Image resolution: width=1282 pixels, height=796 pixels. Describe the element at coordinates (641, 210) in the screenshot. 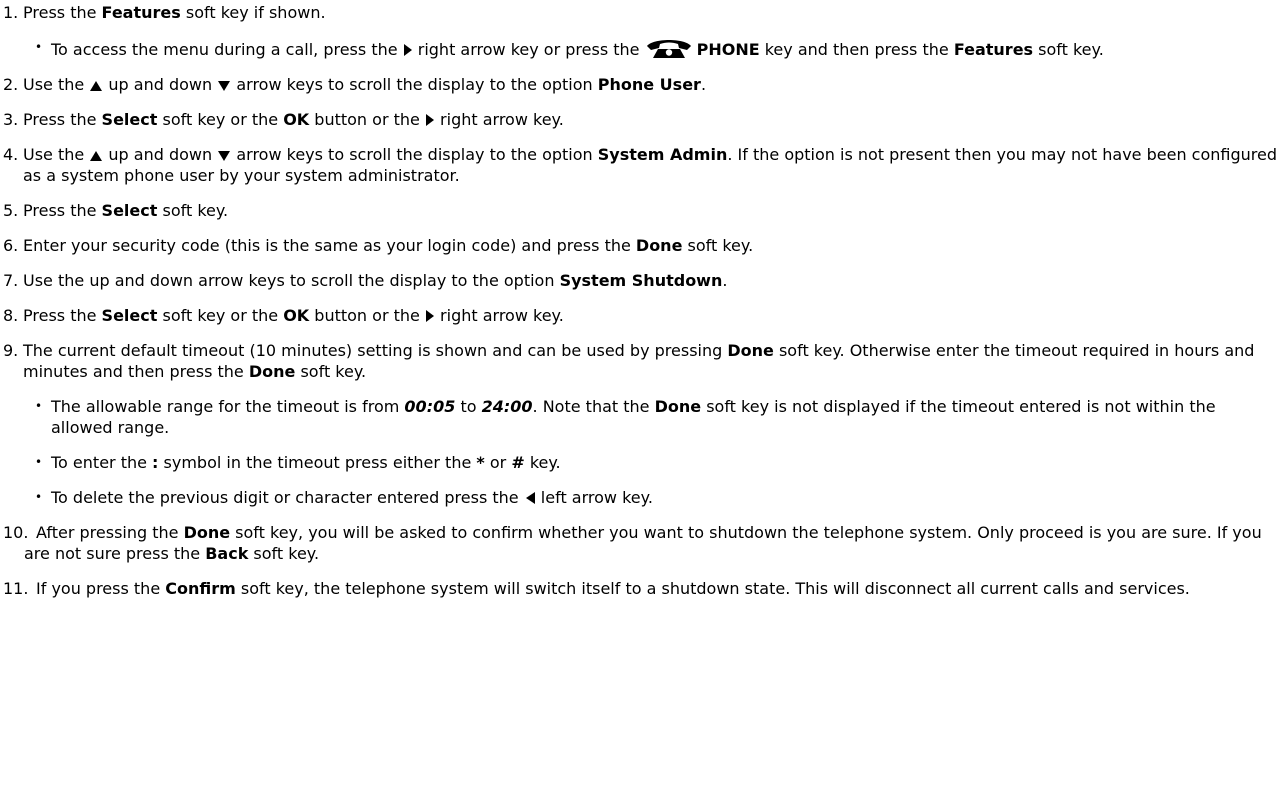

I see `step-5: 5. Press the Select soft key.` at that location.